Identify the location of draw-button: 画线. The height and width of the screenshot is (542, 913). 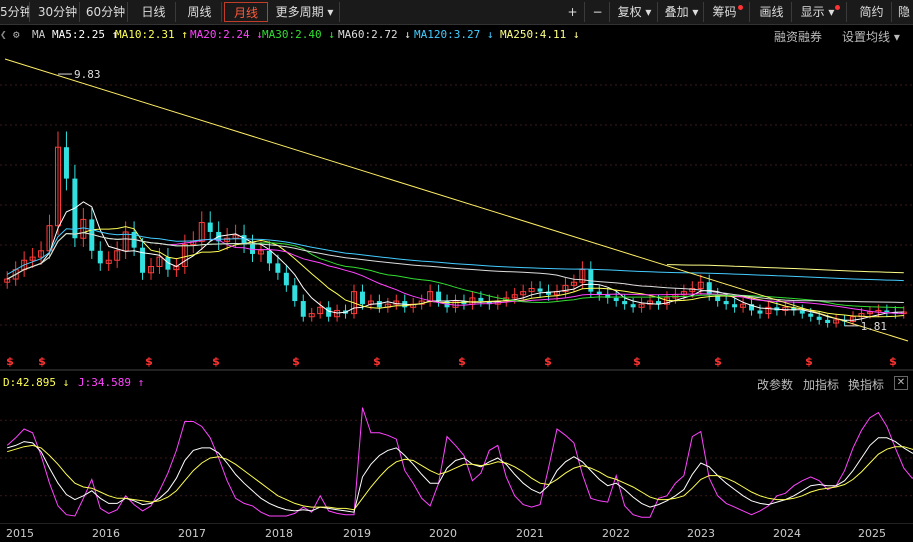
(772, 12).